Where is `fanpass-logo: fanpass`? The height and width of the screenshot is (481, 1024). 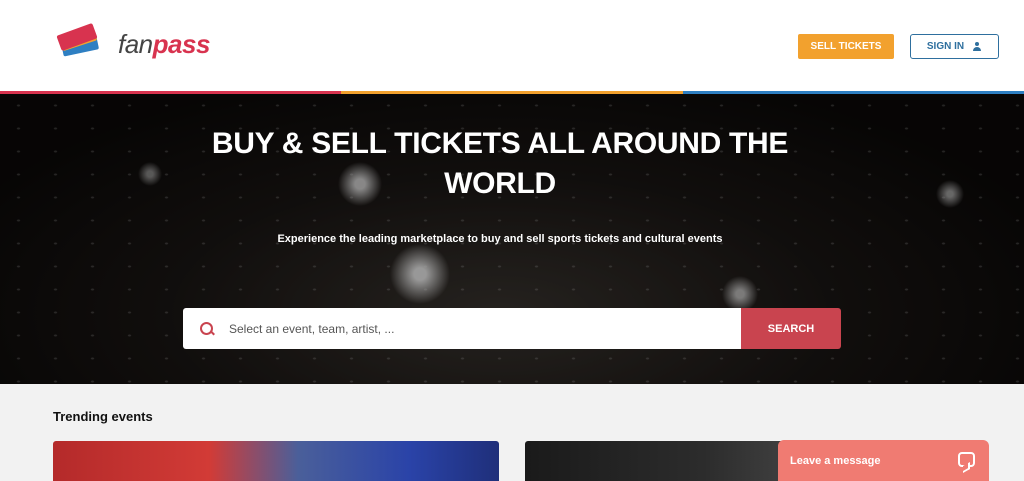
fanpass-logo: fanpass is located at coordinates (133, 41).